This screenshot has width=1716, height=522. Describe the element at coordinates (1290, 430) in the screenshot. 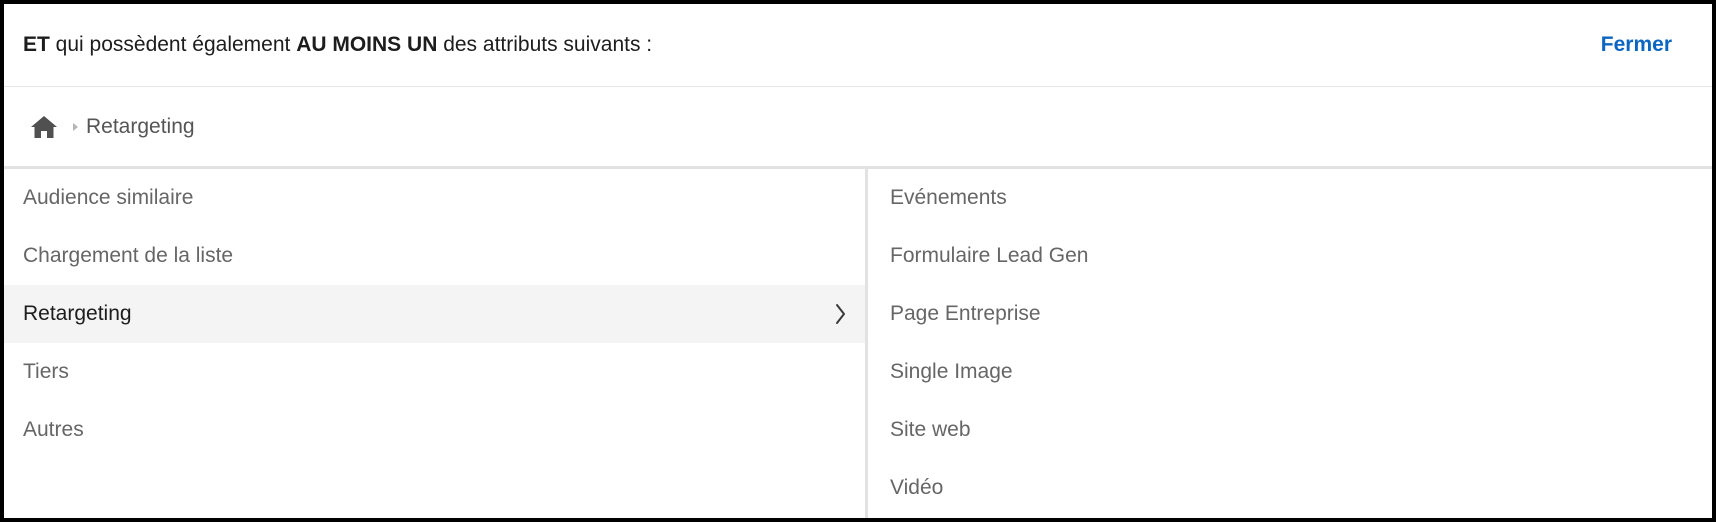

I see `subcategory-item-site-web: Site web` at that location.